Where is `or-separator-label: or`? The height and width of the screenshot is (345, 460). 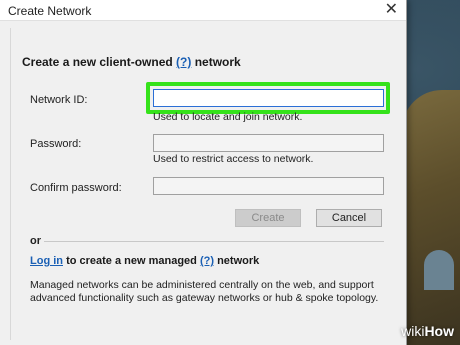
or-separator-label: or is located at coordinates (35, 241).